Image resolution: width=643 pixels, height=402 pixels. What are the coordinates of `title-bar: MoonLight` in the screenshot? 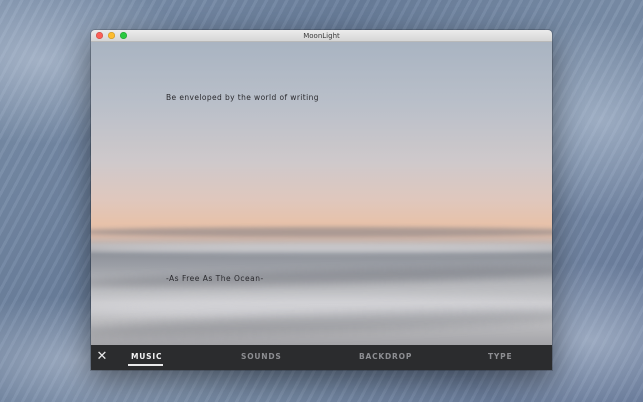 It's located at (321, 36).